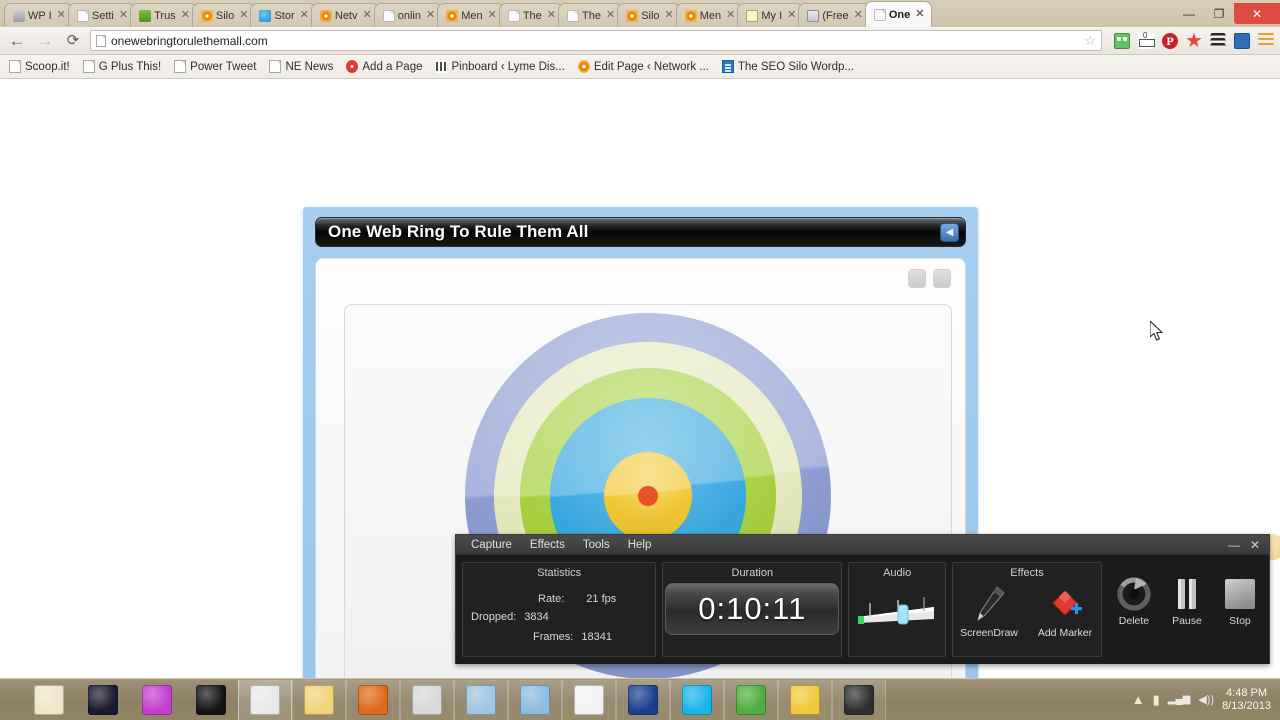  What do you see at coordinates (989, 633) in the screenshot?
I see `screendraw-label: ScreenDraw` at bounding box center [989, 633].